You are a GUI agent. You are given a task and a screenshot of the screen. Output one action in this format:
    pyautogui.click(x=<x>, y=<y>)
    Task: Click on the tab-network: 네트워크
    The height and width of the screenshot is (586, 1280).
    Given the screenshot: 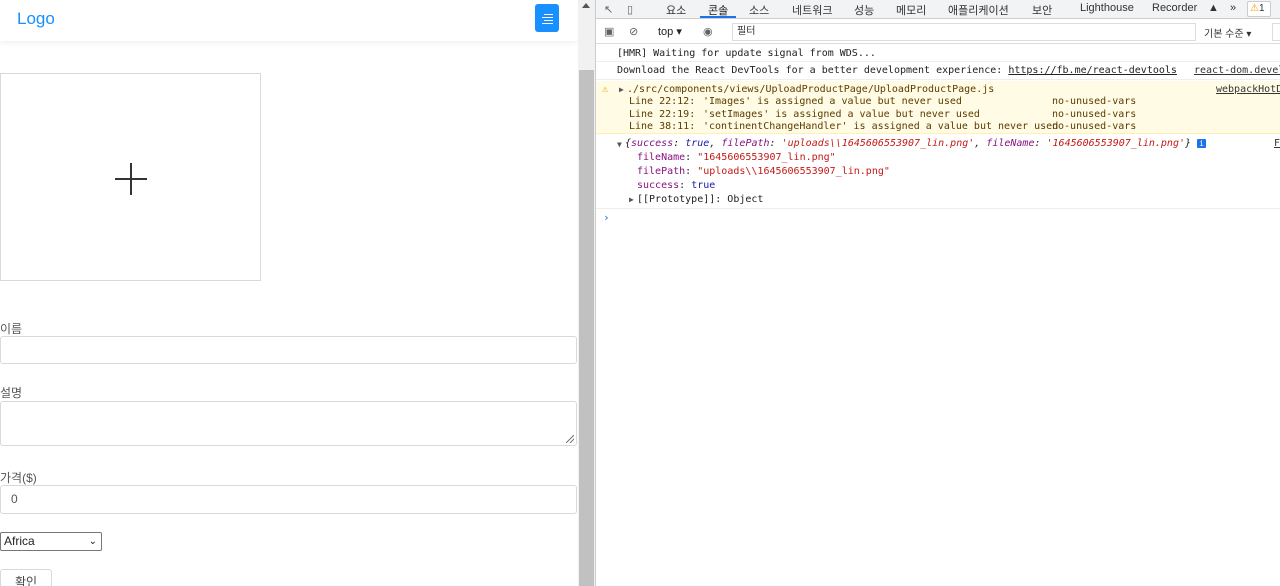 What is the action you would take?
    pyautogui.click(x=812, y=10)
    